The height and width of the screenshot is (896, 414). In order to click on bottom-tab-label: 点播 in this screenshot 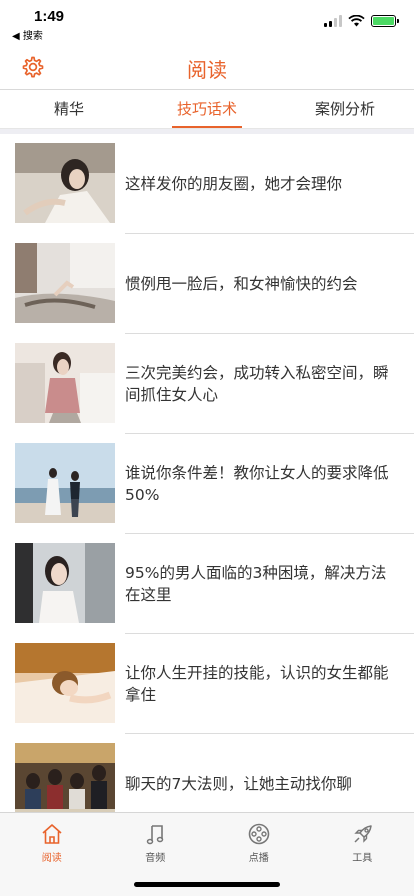, I will do `click(258, 858)`.